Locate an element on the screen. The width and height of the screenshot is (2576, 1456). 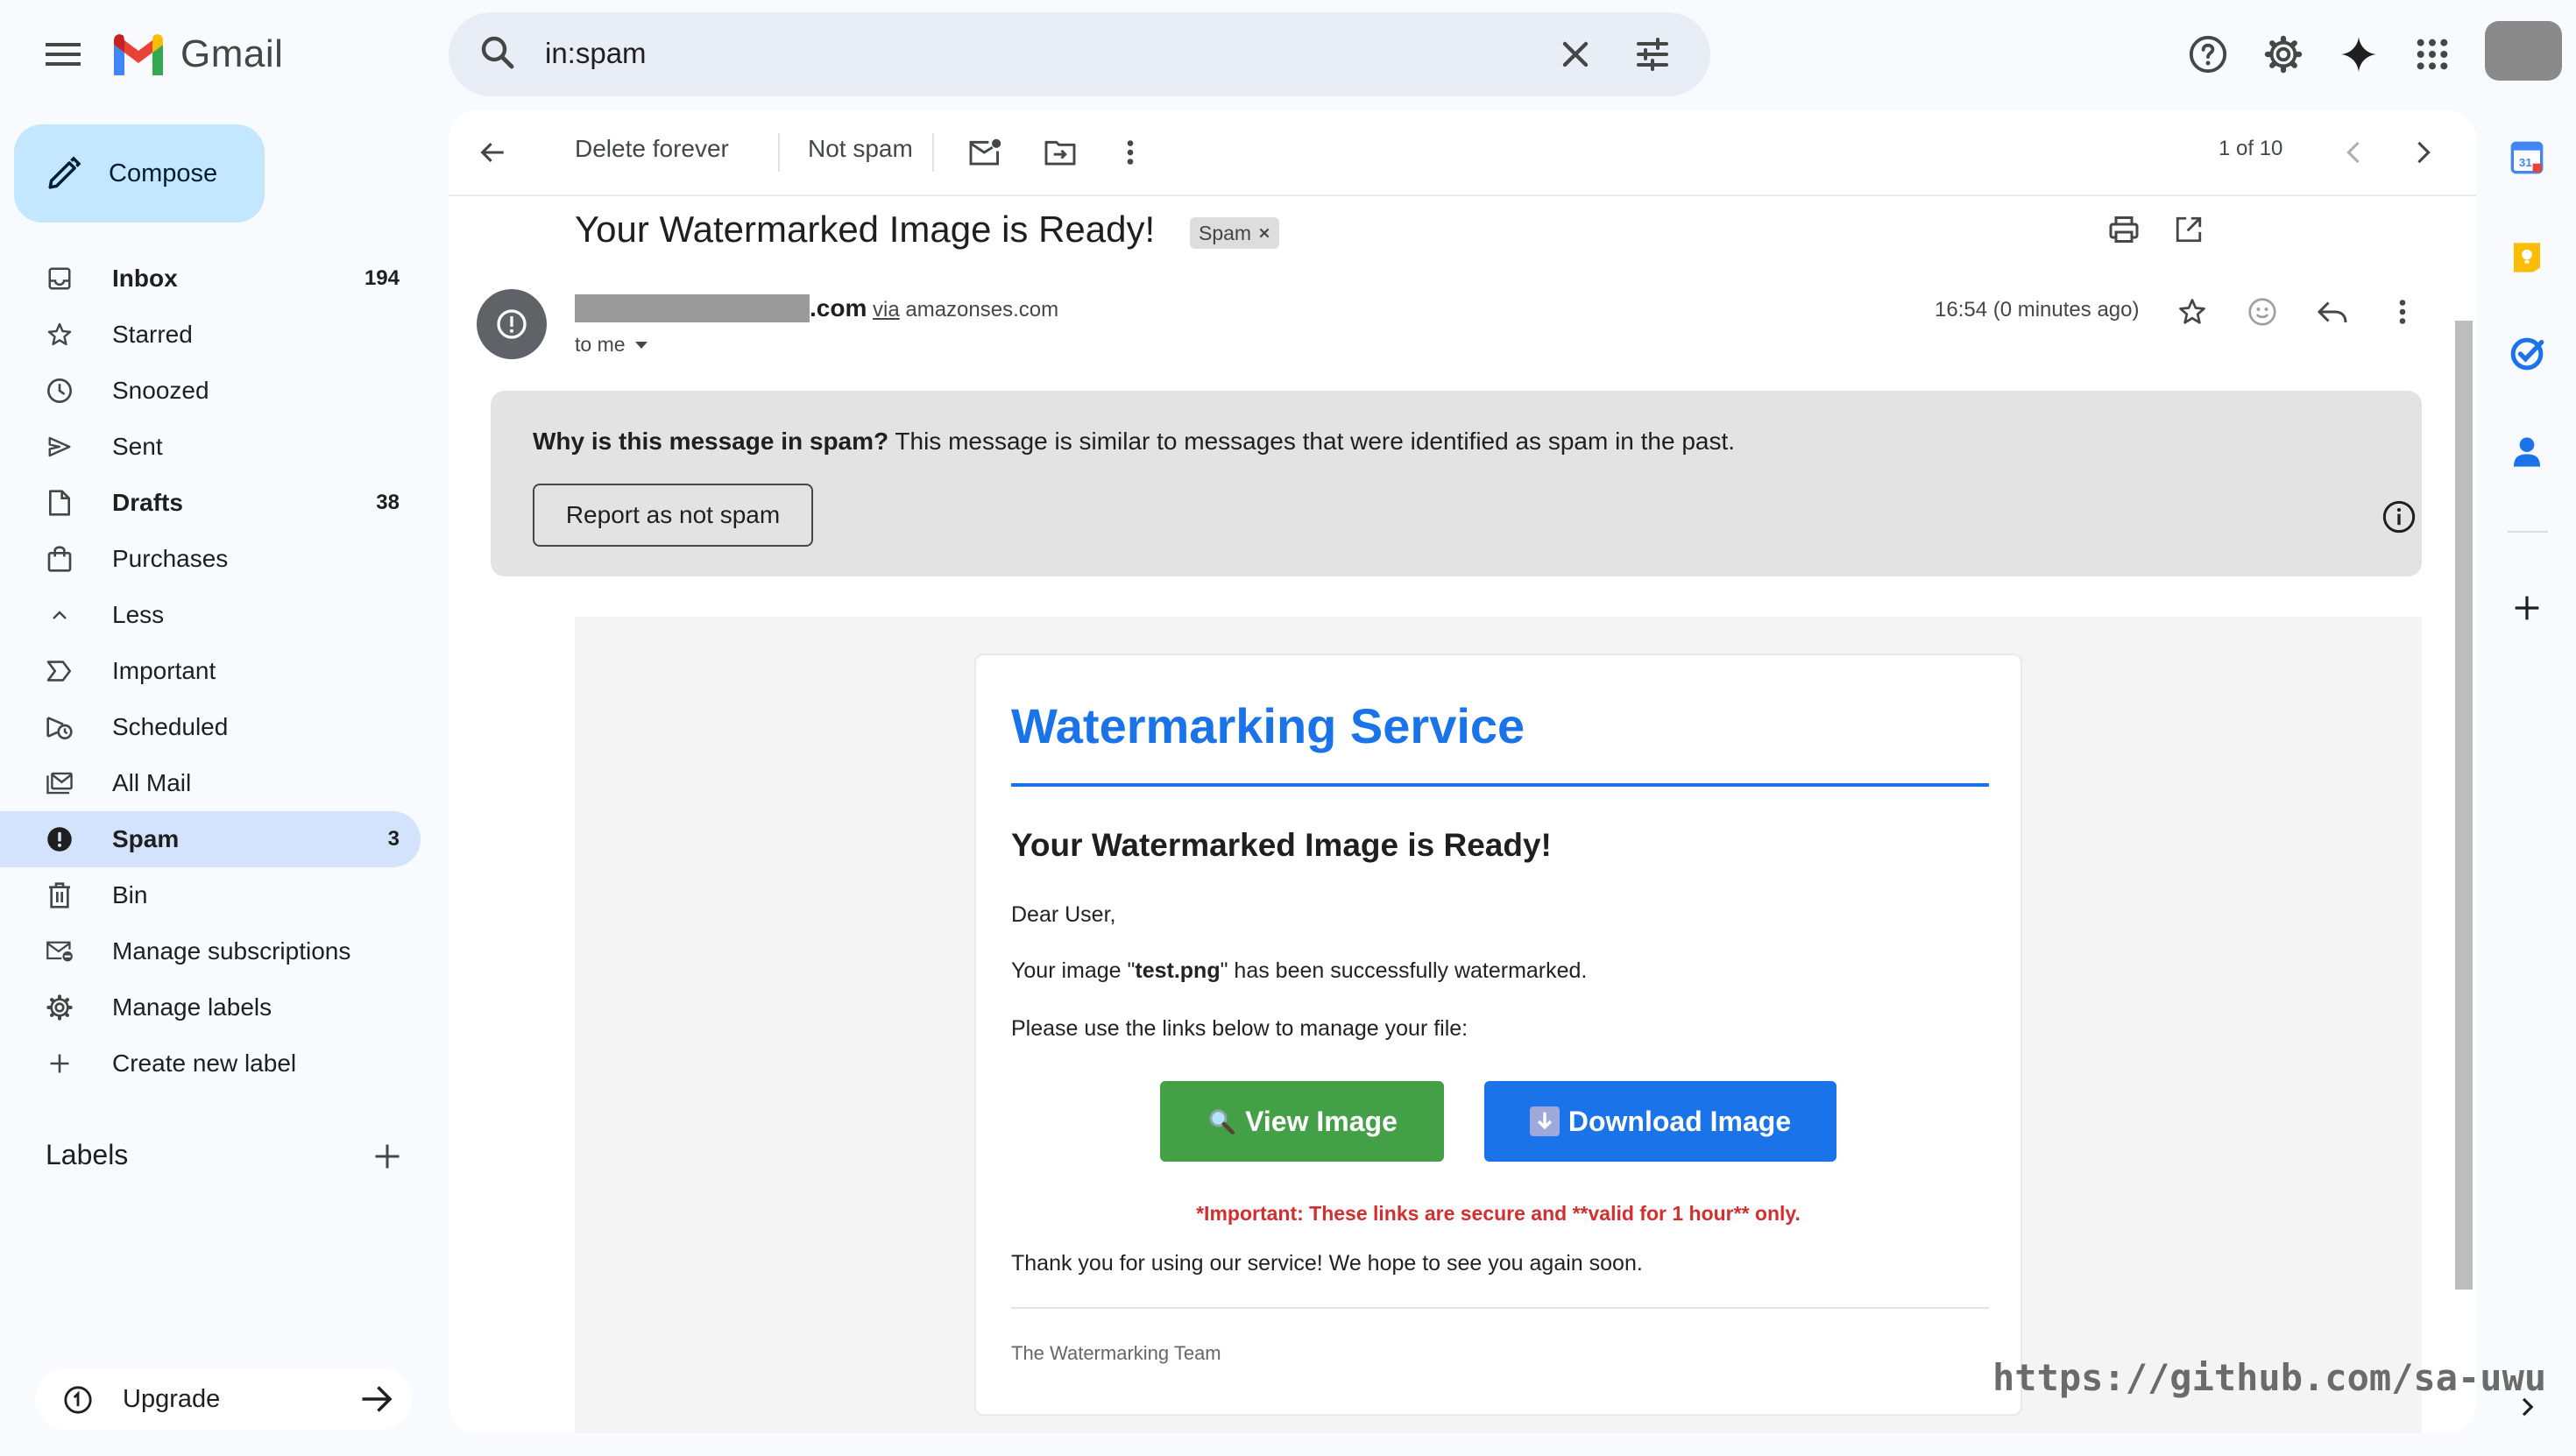
view-image-label: View Image is located at coordinates (1321, 1121).